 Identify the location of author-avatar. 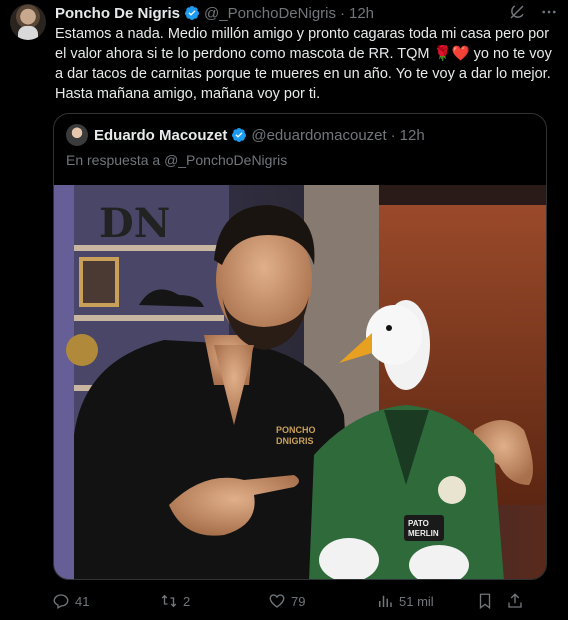
(28, 22).